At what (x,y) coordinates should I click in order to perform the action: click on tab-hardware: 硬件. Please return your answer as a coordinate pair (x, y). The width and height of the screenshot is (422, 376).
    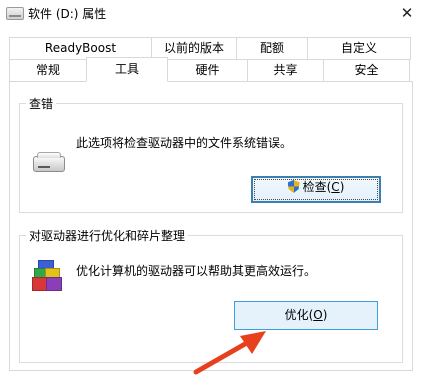
    Looking at the image, I should click on (207, 70).